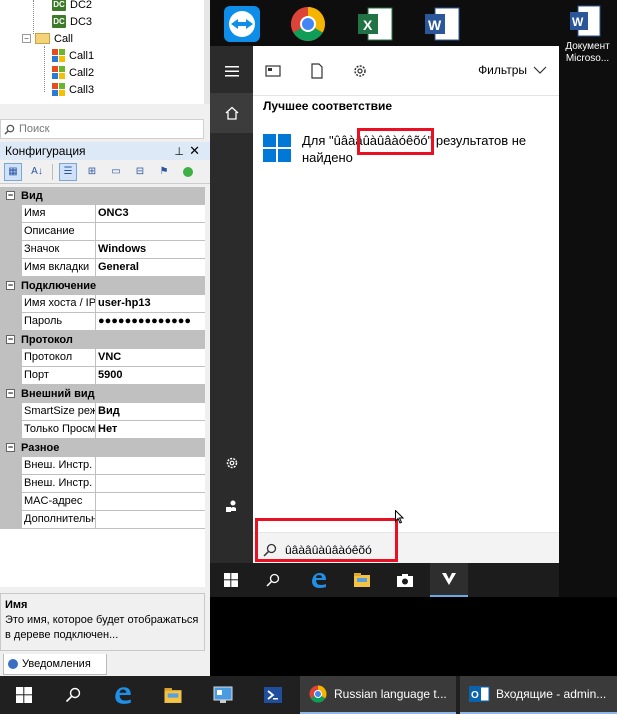  I want to click on default-inheritance-button: ⊟, so click(140, 172).